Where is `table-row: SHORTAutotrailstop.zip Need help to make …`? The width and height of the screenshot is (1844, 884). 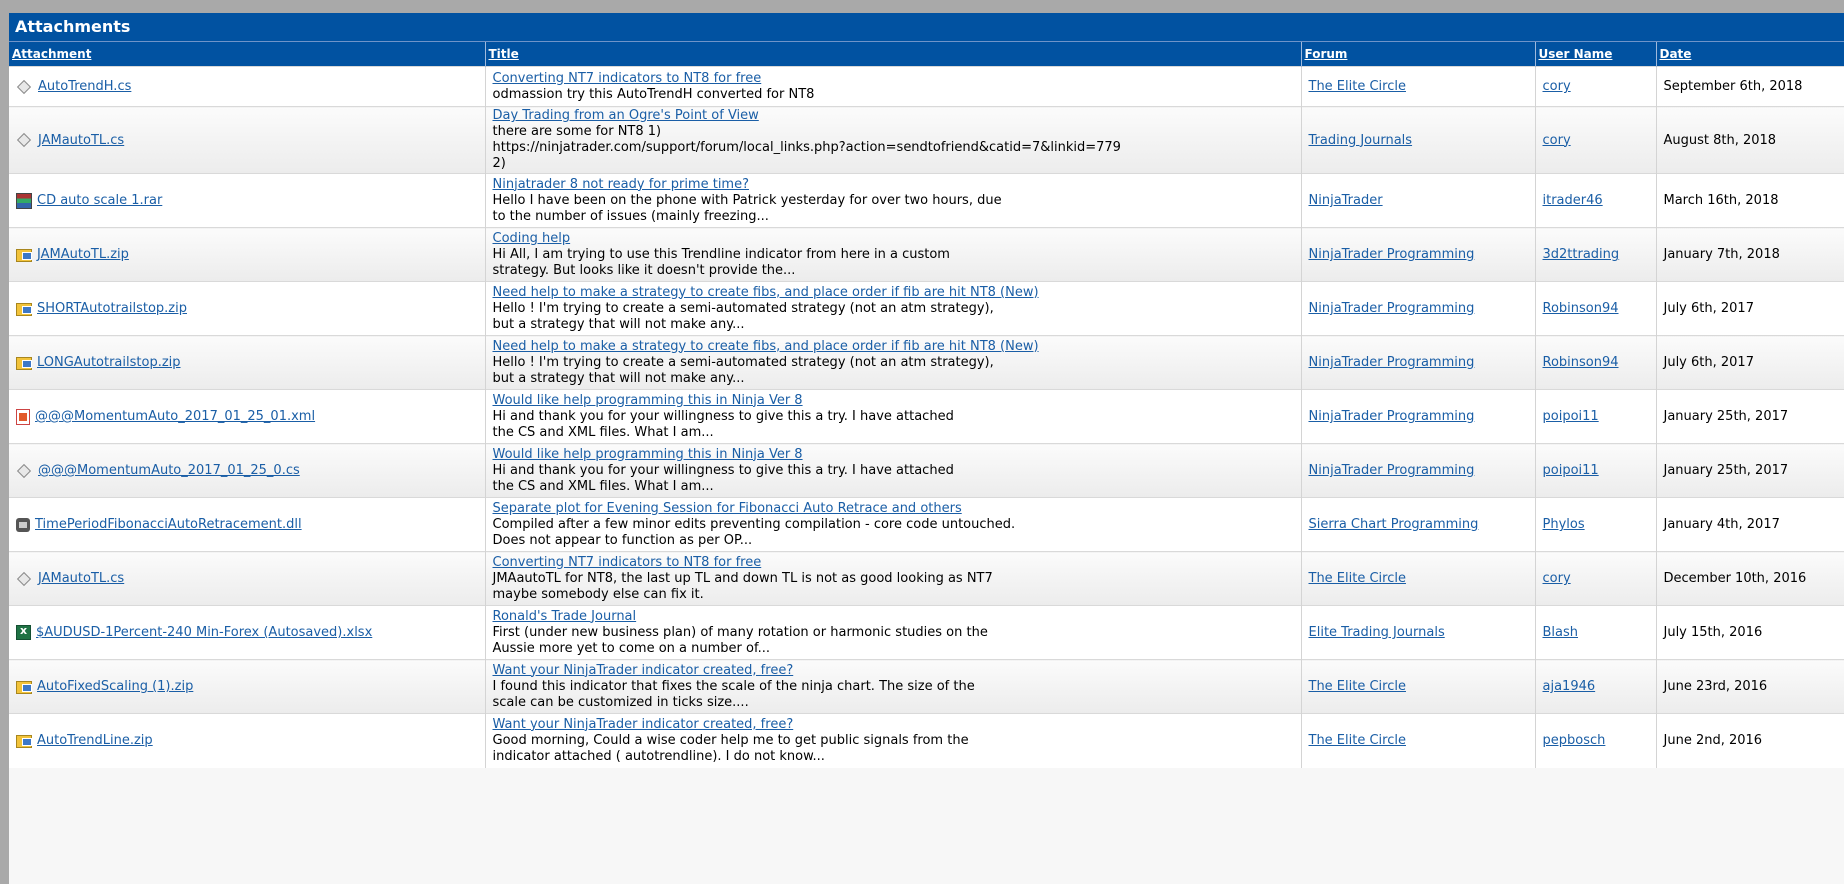 table-row: SHORTAutotrailstop.zip Need help to make … is located at coordinates (926, 308).